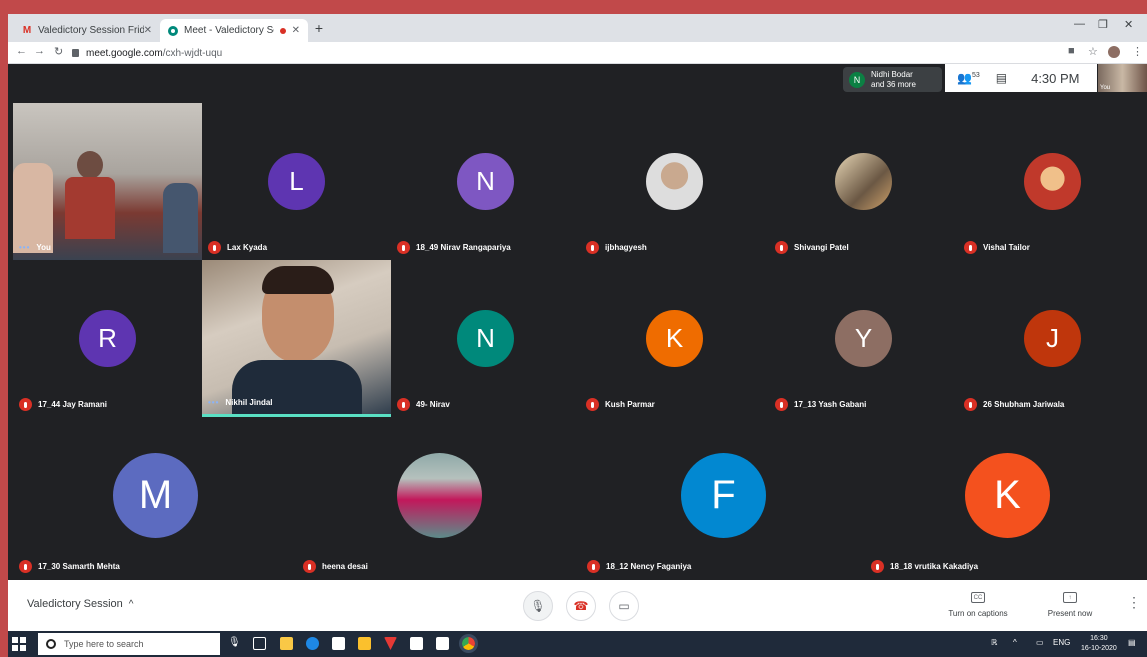 Image resolution: width=1147 pixels, height=657 pixels. What do you see at coordinates (1093, 51) in the screenshot?
I see `bookmark-star-icon: ☆` at bounding box center [1093, 51].